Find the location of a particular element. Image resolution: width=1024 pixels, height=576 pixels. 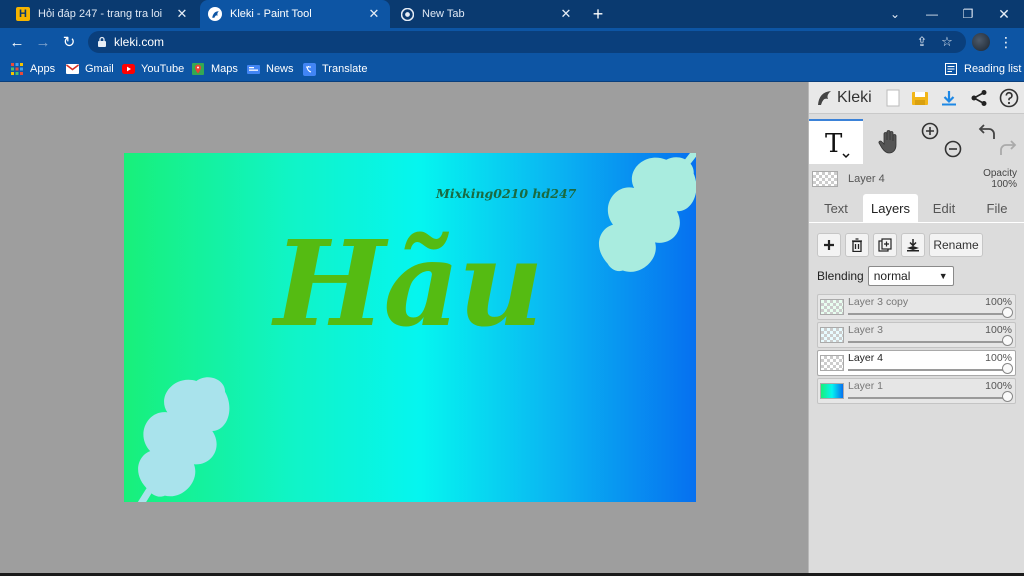

watermark-text: Mixking0210 hd247 is located at coordinates (506, 193).